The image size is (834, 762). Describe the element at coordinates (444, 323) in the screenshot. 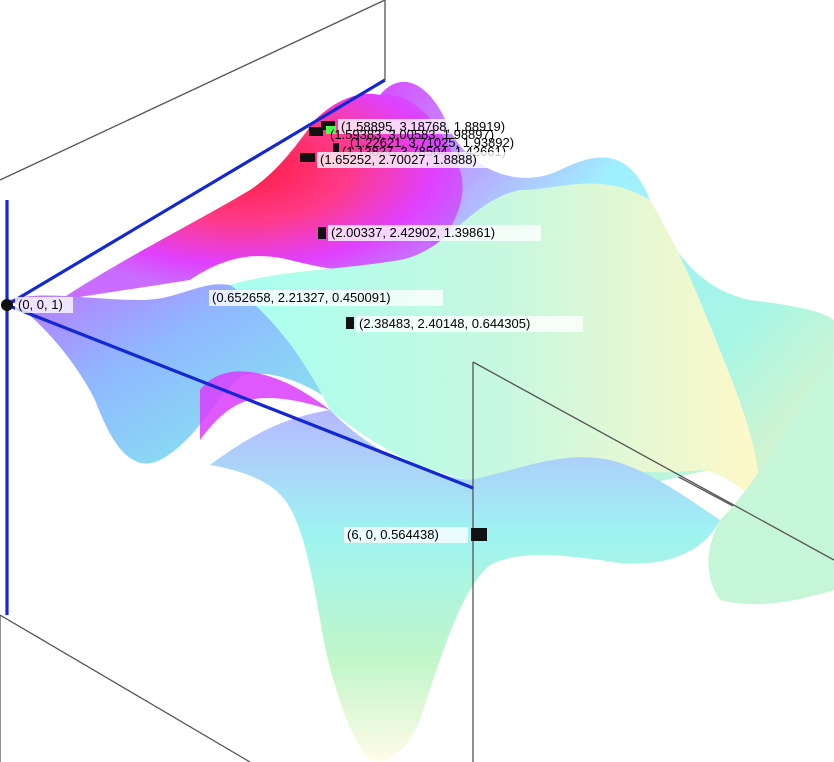

I see `point-p8-label: (2.38483, 2.40148, 0.644305)` at that location.